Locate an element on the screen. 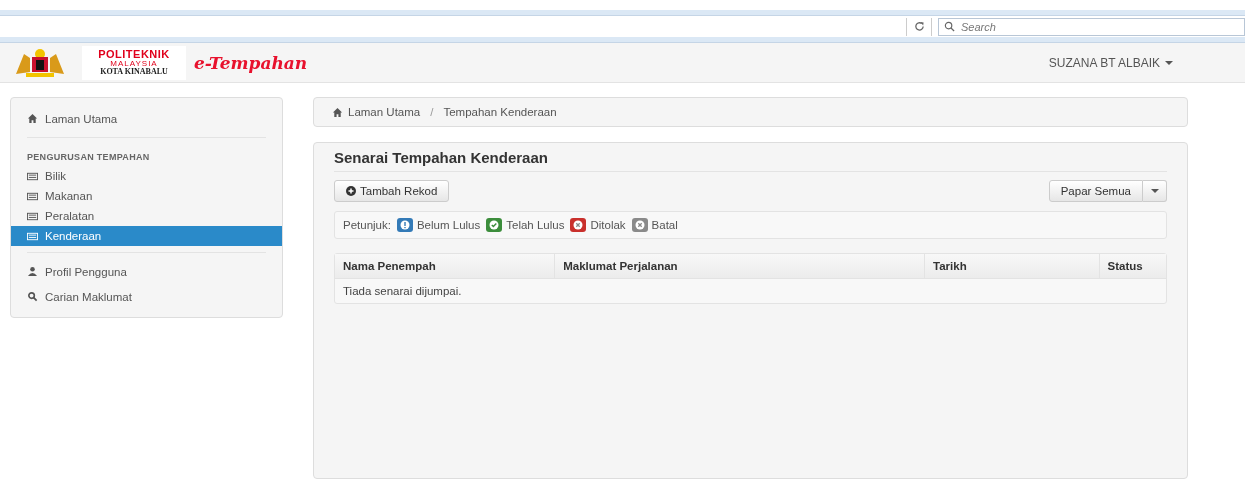  user-icon is located at coordinates (32, 271).